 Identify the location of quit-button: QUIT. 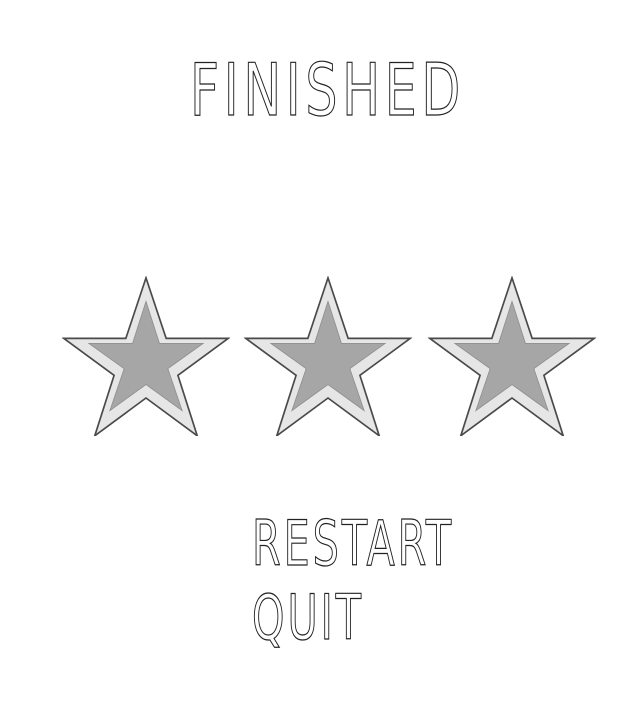
(308, 617).